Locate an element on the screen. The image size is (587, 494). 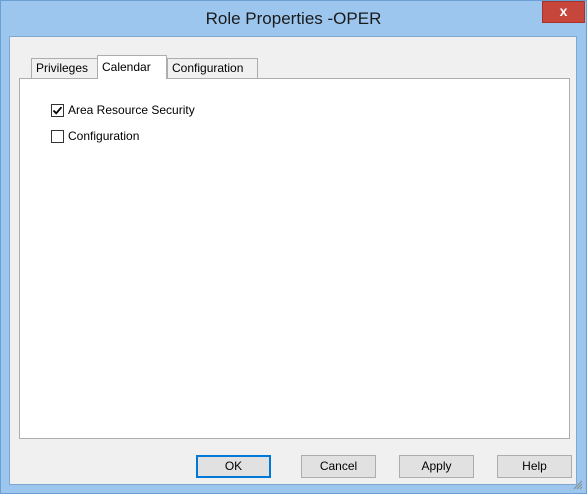
apply-button: Apply is located at coordinates (436, 466).